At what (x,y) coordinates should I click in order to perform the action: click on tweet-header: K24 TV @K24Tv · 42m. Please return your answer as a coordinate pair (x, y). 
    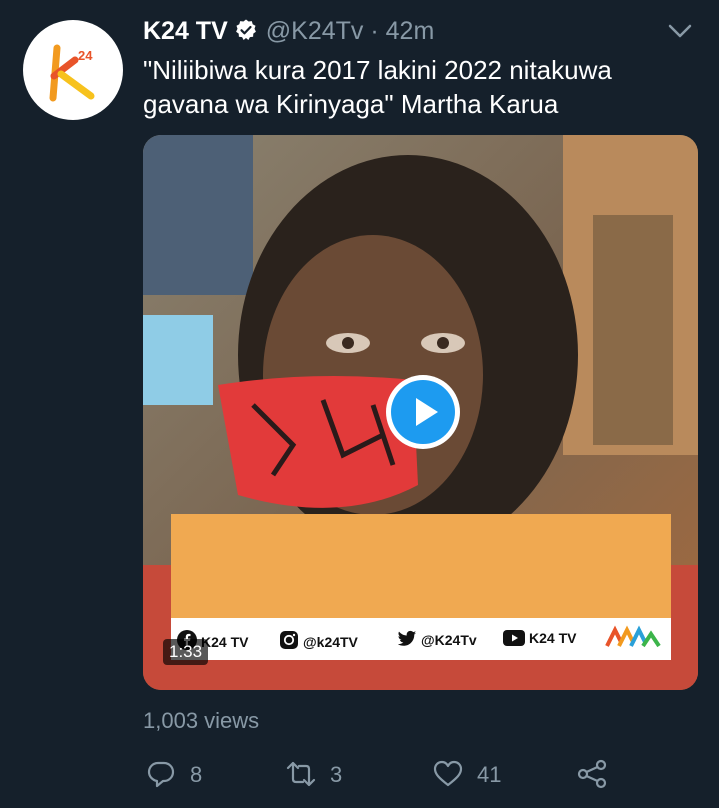
    Looking at the image, I should click on (411, 32).